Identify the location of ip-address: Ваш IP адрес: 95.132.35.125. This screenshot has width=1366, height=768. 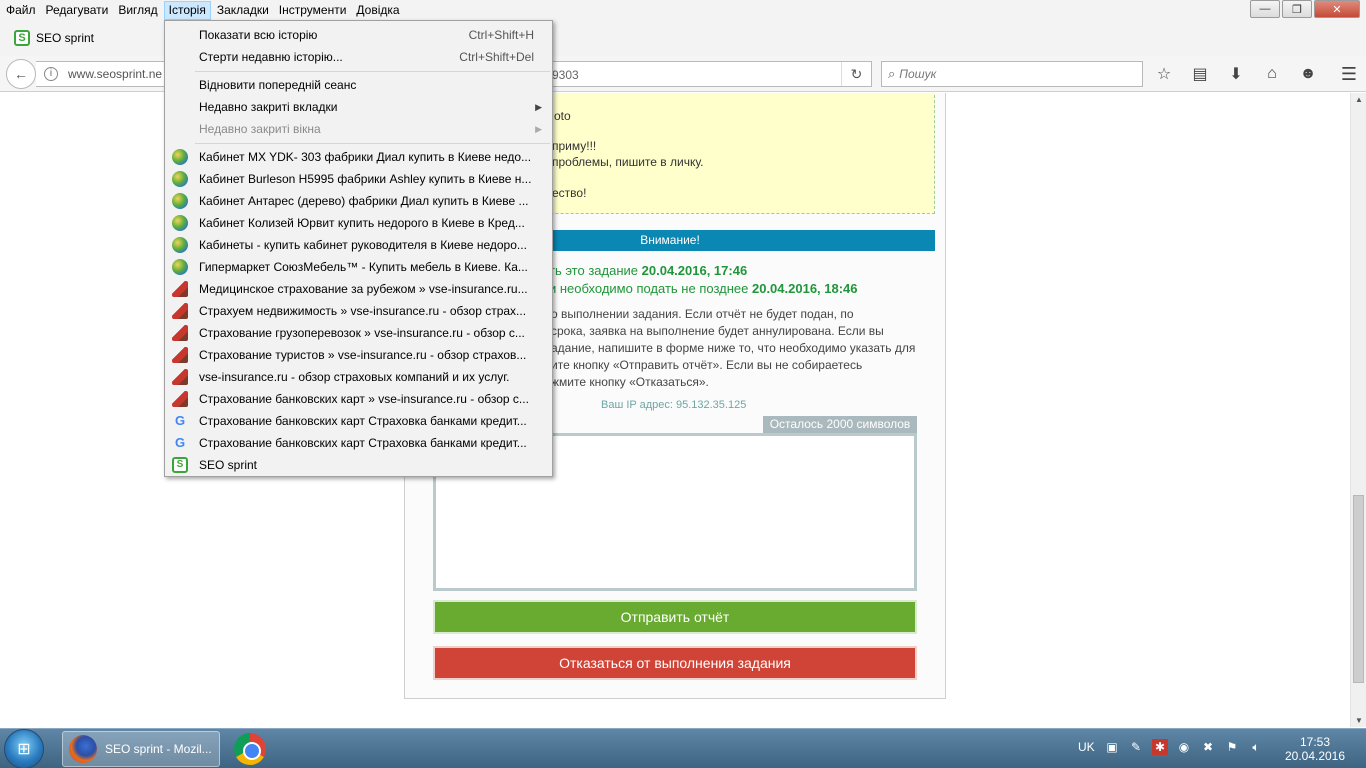
(674, 405).